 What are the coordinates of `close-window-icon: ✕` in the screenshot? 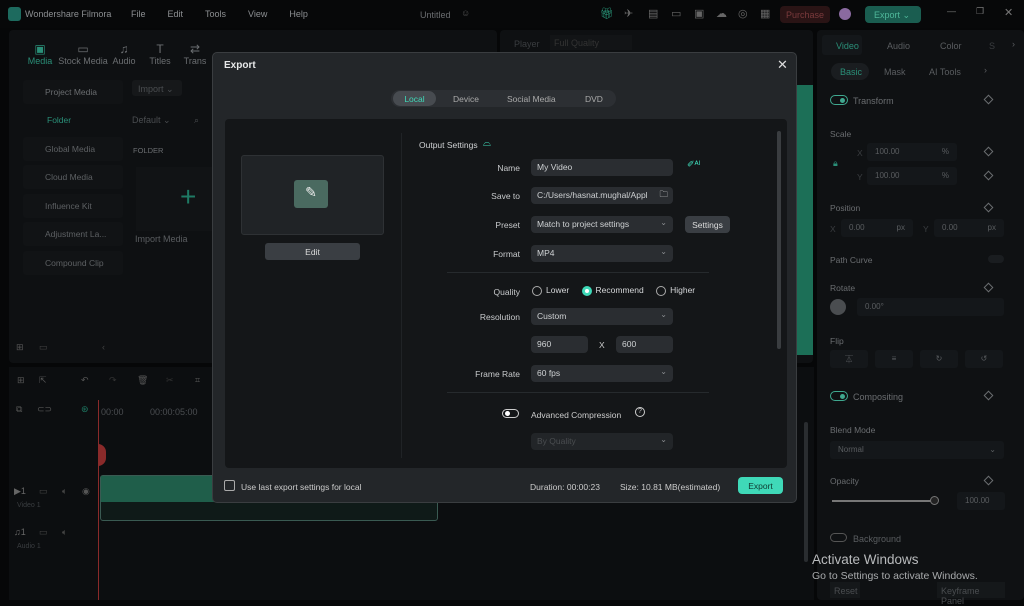 It's located at (1008, 12).